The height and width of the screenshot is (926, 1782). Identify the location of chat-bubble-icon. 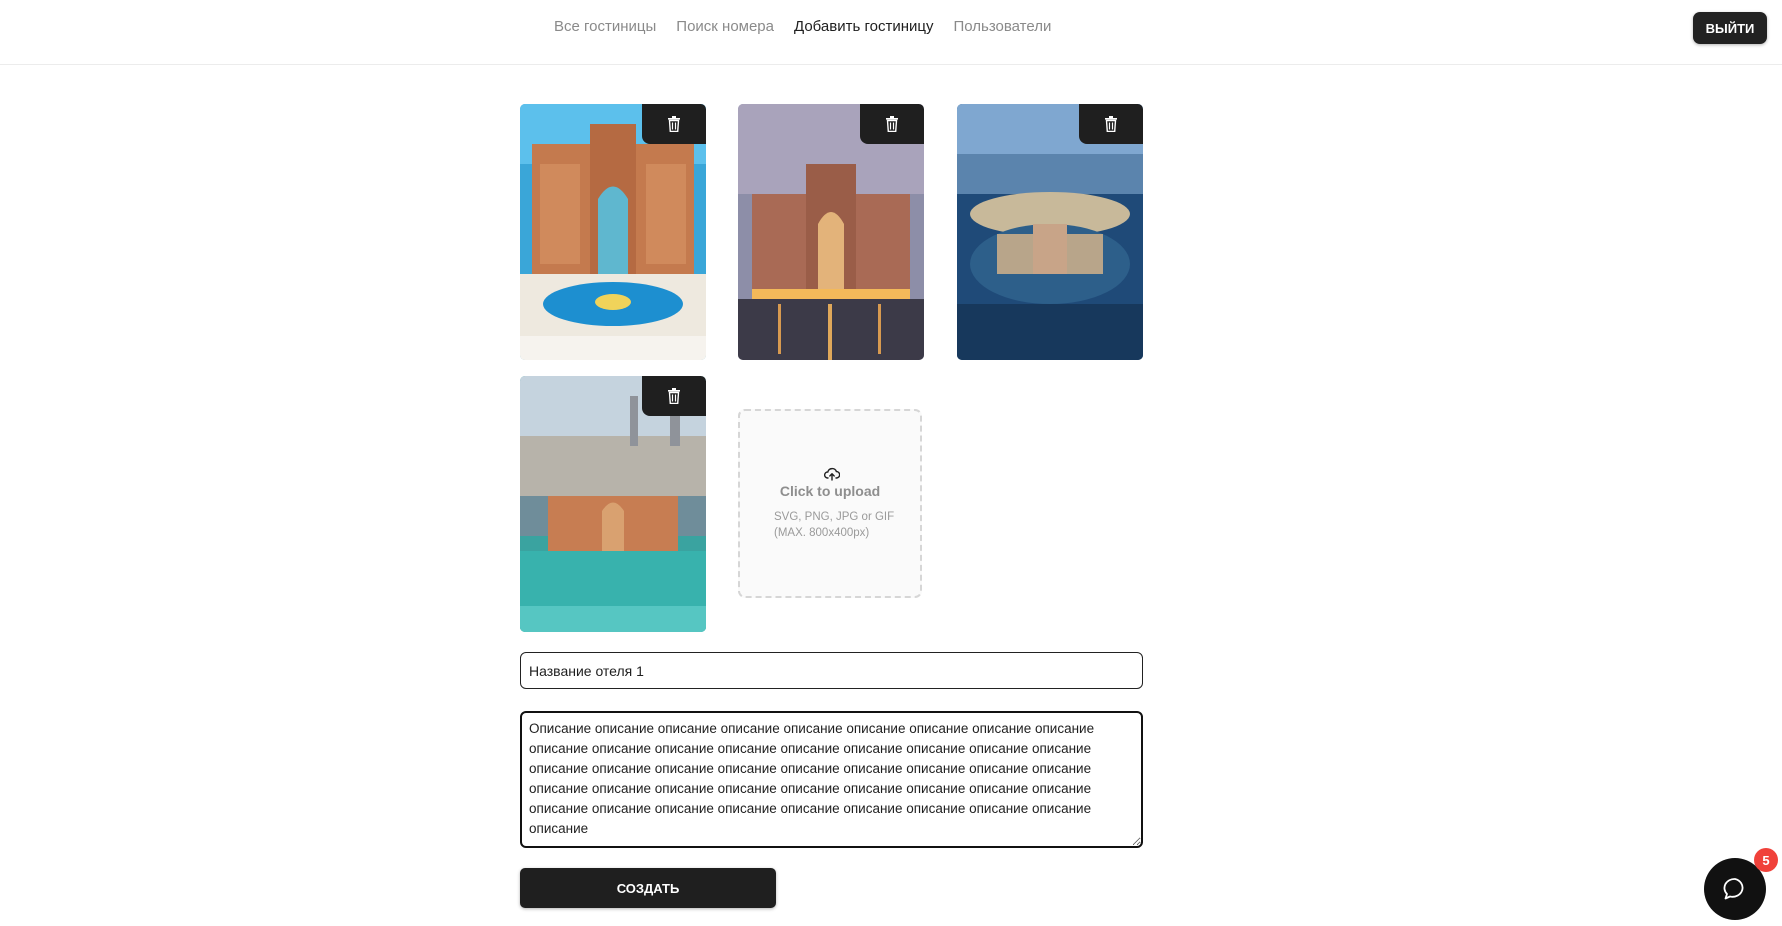
(1733, 889).